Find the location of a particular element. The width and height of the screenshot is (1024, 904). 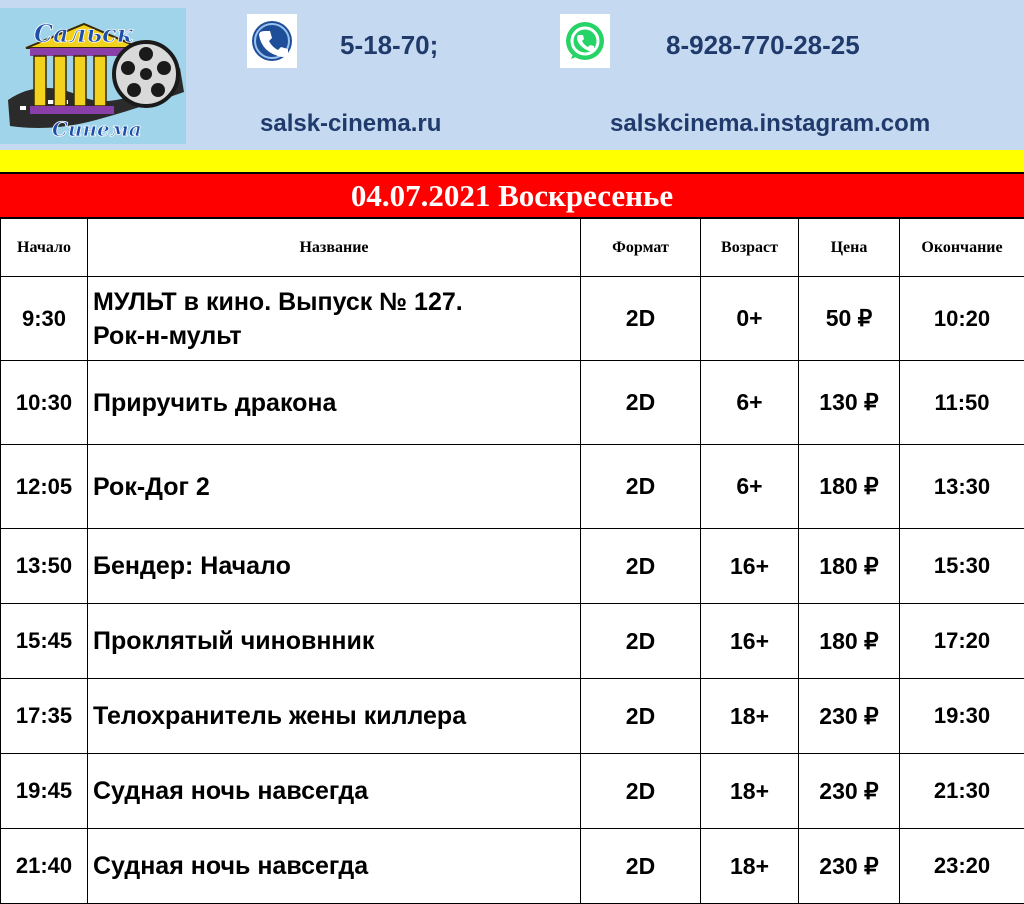

cell-start: 13:50 is located at coordinates (44, 566).